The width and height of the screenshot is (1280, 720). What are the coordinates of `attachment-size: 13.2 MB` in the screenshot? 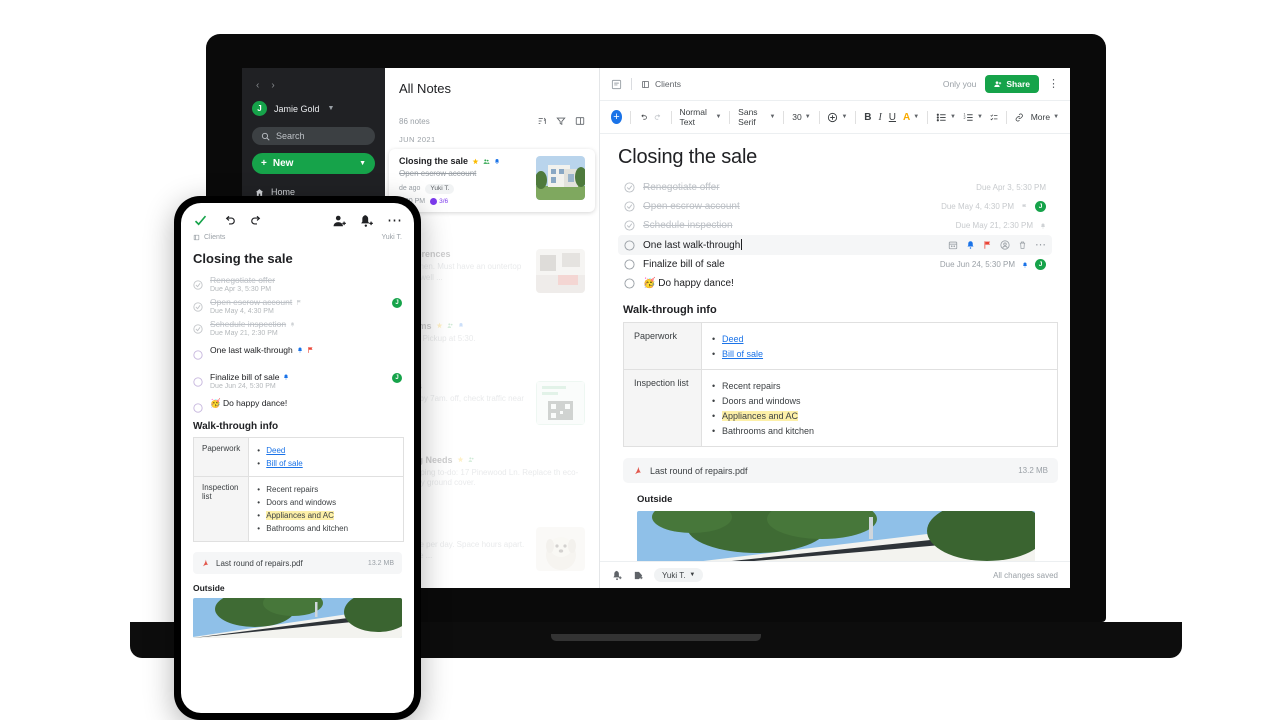 It's located at (380, 563).